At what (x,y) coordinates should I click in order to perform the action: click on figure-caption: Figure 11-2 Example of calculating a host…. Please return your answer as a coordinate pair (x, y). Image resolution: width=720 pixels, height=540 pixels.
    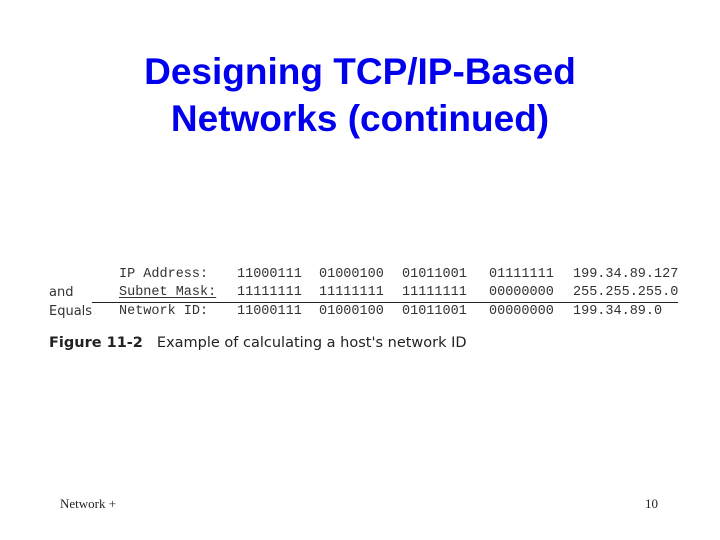
    Looking at the image, I should click on (258, 343).